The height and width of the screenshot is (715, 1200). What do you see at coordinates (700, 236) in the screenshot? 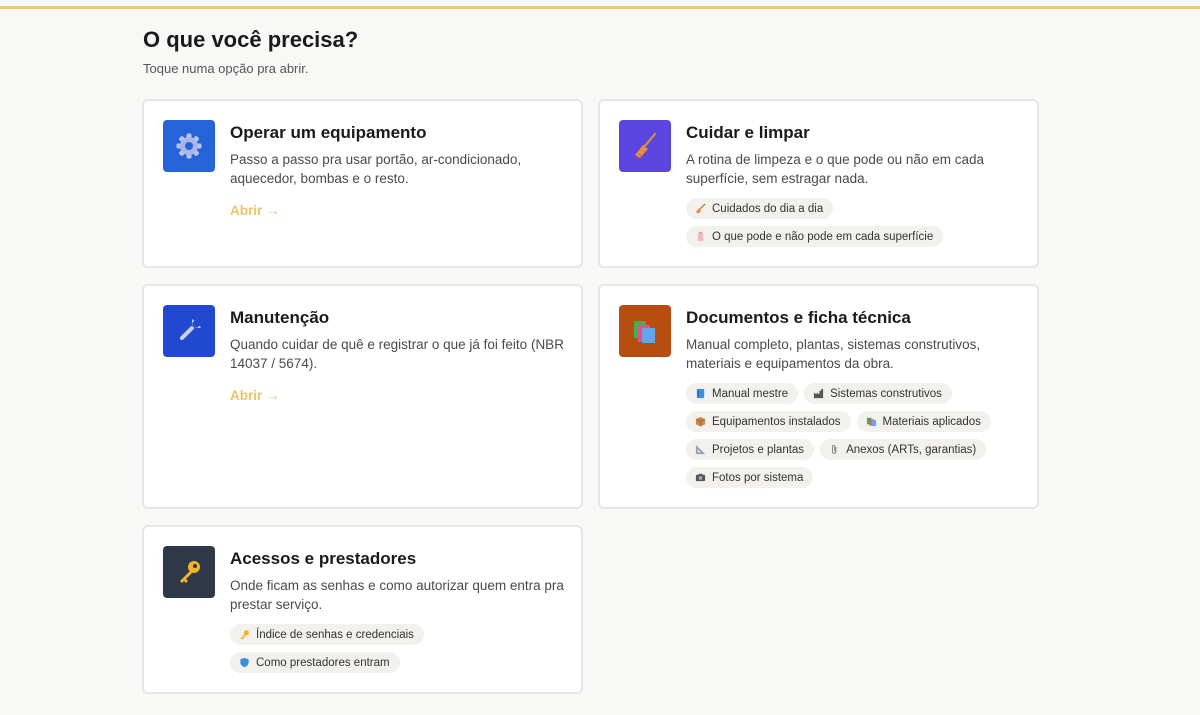
I see `spray-bottle-icon` at bounding box center [700, 236].